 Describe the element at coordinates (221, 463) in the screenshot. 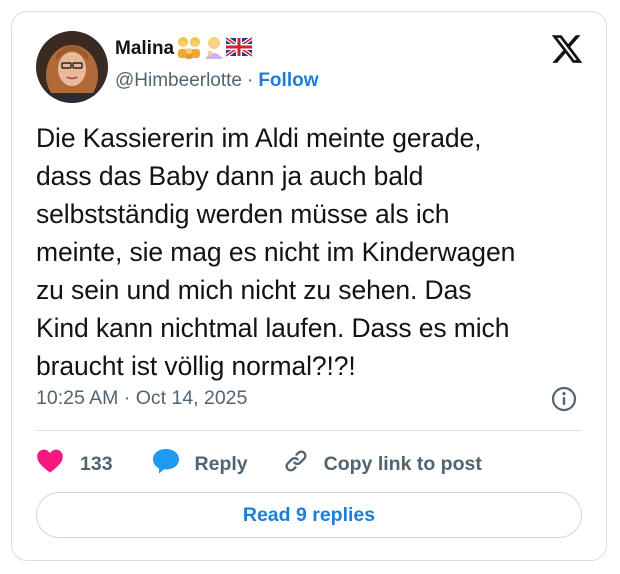

I see `reply-label: Reply` at that location.